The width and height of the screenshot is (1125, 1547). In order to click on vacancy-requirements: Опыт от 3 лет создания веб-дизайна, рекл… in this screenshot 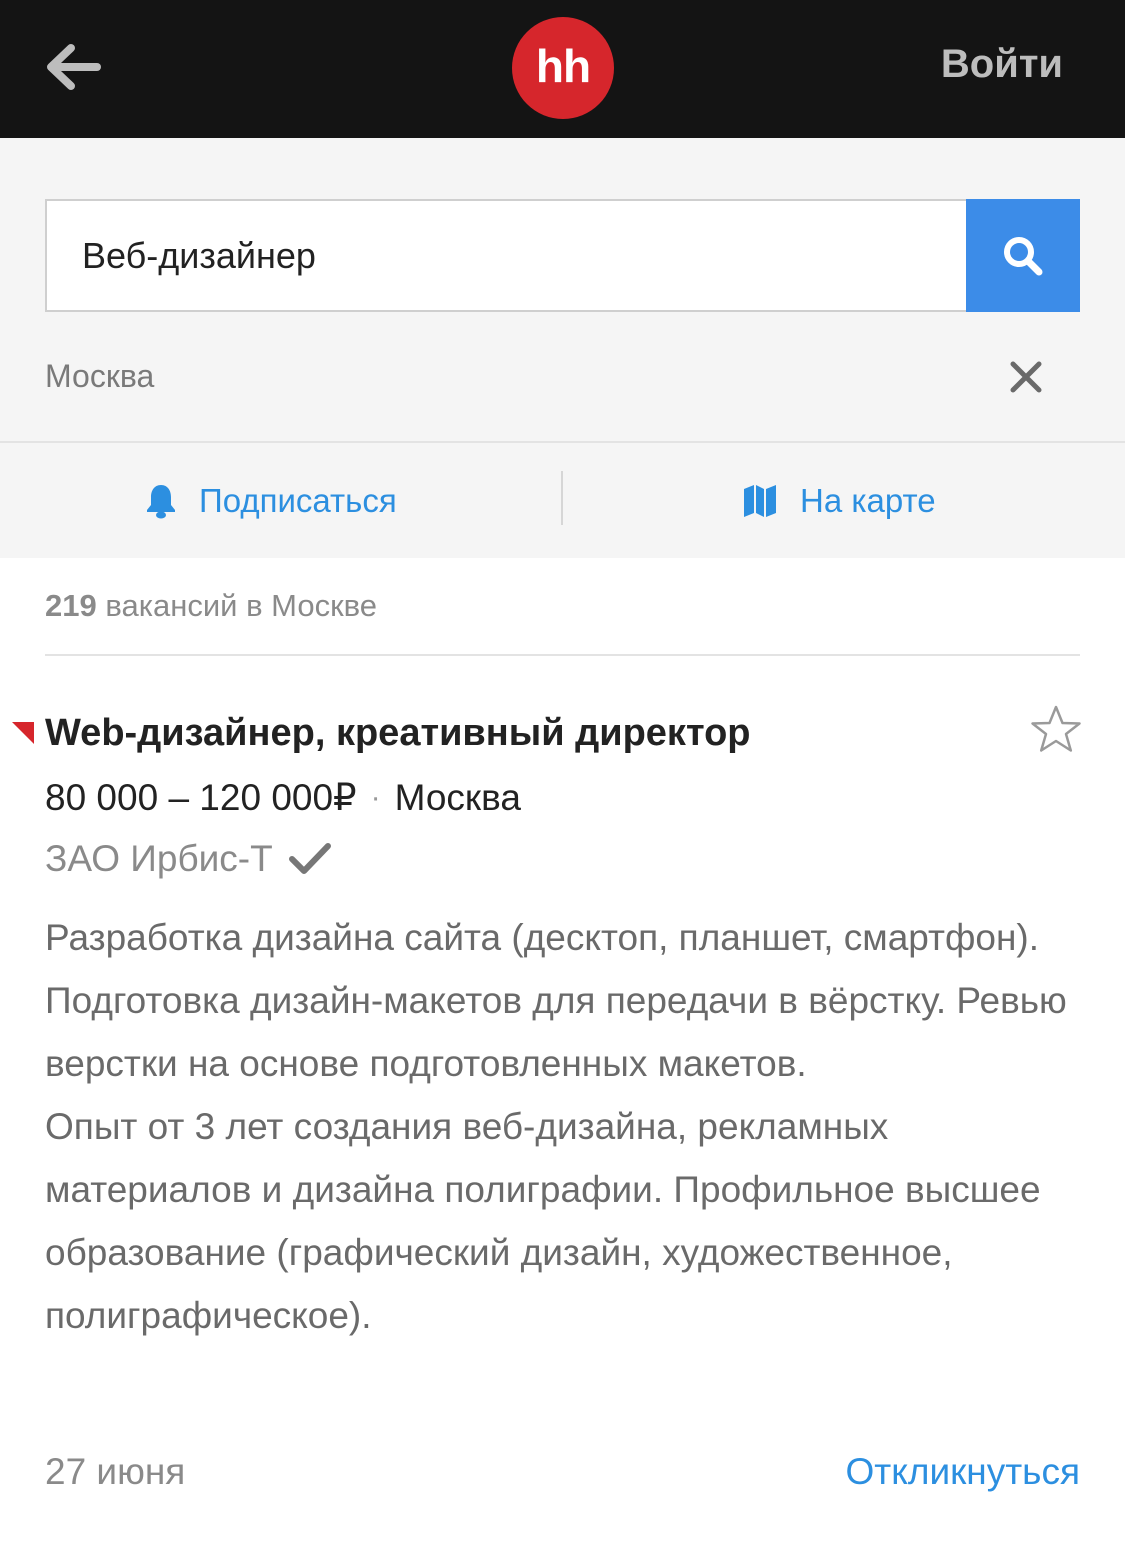, I will do `click(543, 1221)`.